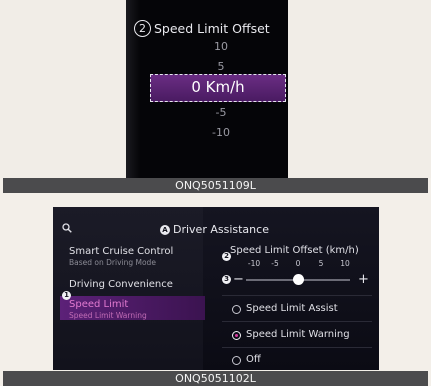  I want to click on speed-limit-offset-heading: 2 Speed Limit Offset, so click(202, 28).